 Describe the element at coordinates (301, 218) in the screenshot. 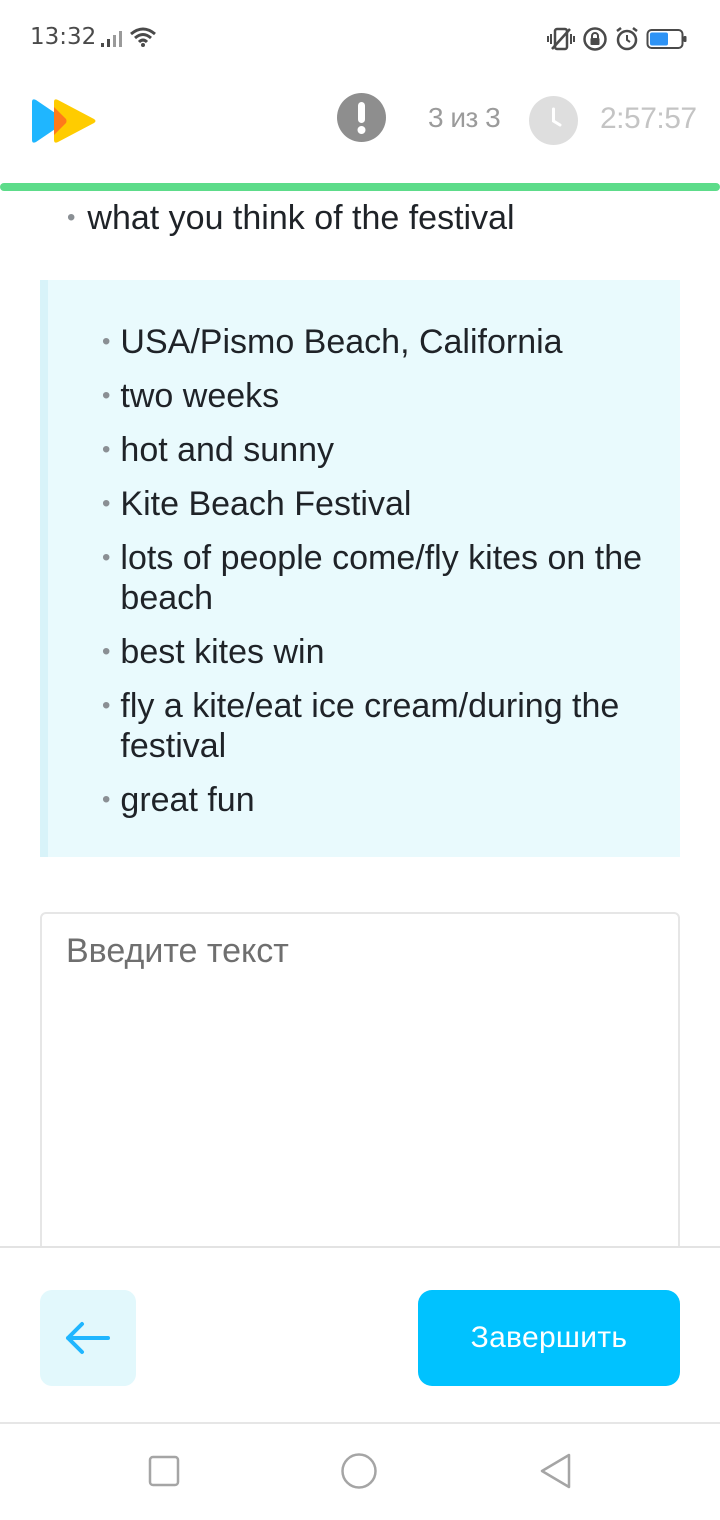

I see `task-bullet-text: what you think of the festival` at that location.